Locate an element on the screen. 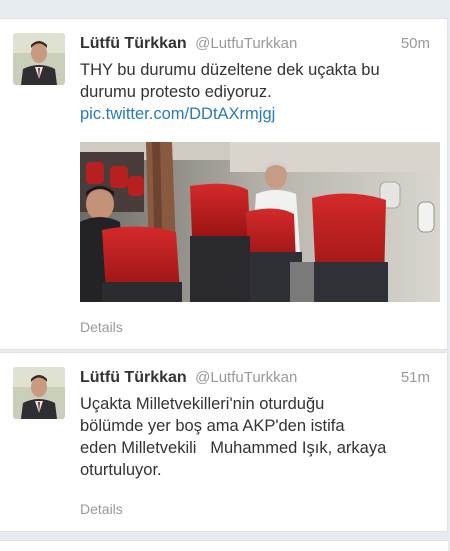 Image resolution: width=450 pixels, height=551 pixels. tweet-header: Lütfü Türkkan @LutfuTurkkan 51m is located at coordinates (260, 381).